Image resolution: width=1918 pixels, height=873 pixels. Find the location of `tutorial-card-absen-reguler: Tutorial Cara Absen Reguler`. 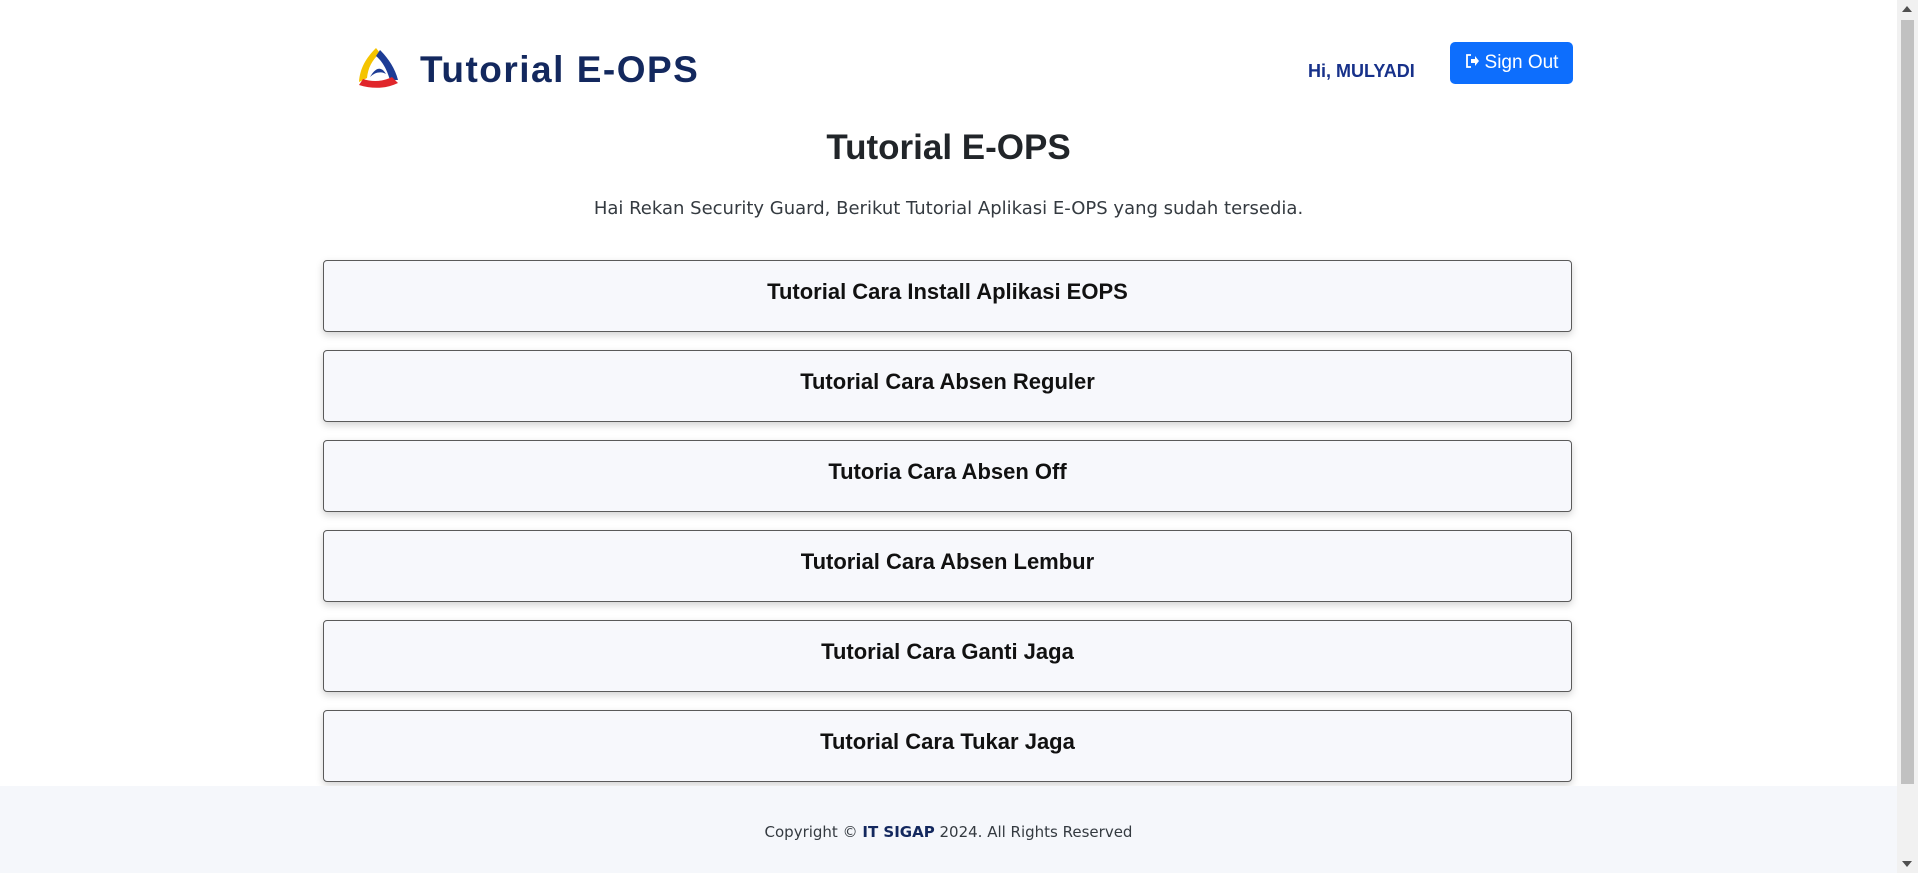

tutorial-card-absen-reguler: Tutorial Cara Absen Reguler is located at coordinates (947, 386).